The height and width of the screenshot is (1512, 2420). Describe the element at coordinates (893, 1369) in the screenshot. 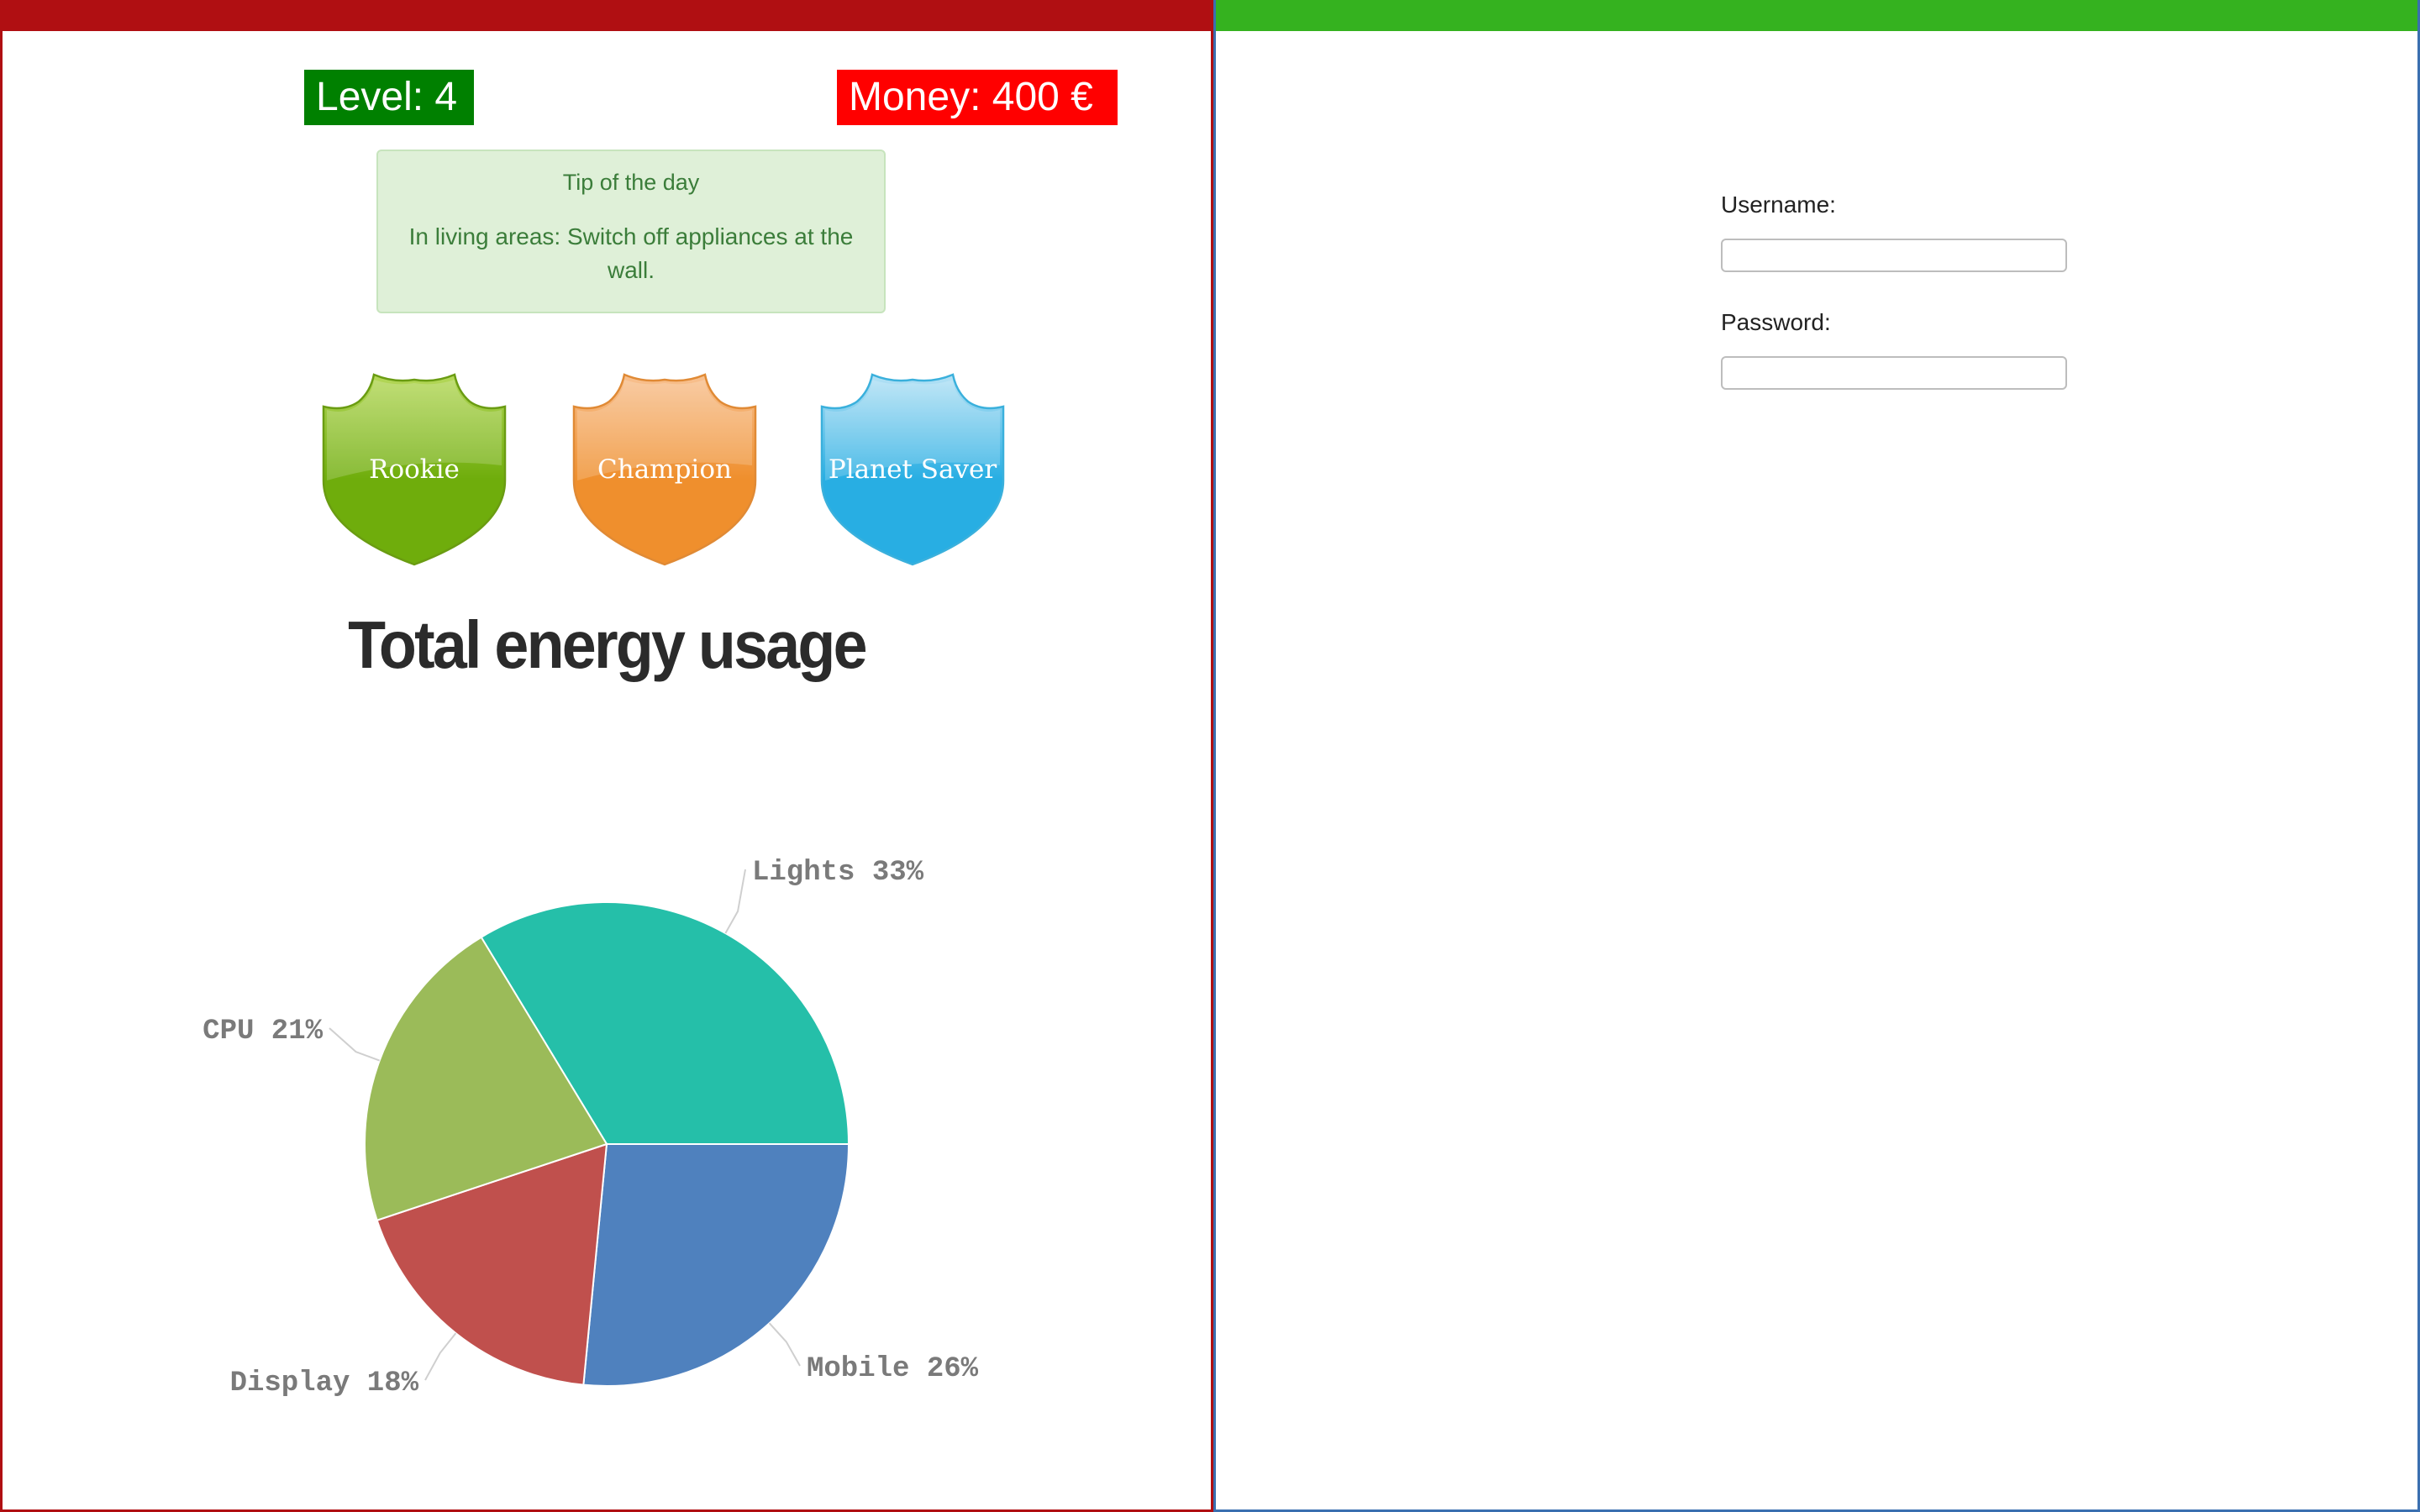

I see `pie-label-mobile: Mobile 26%` at that location.